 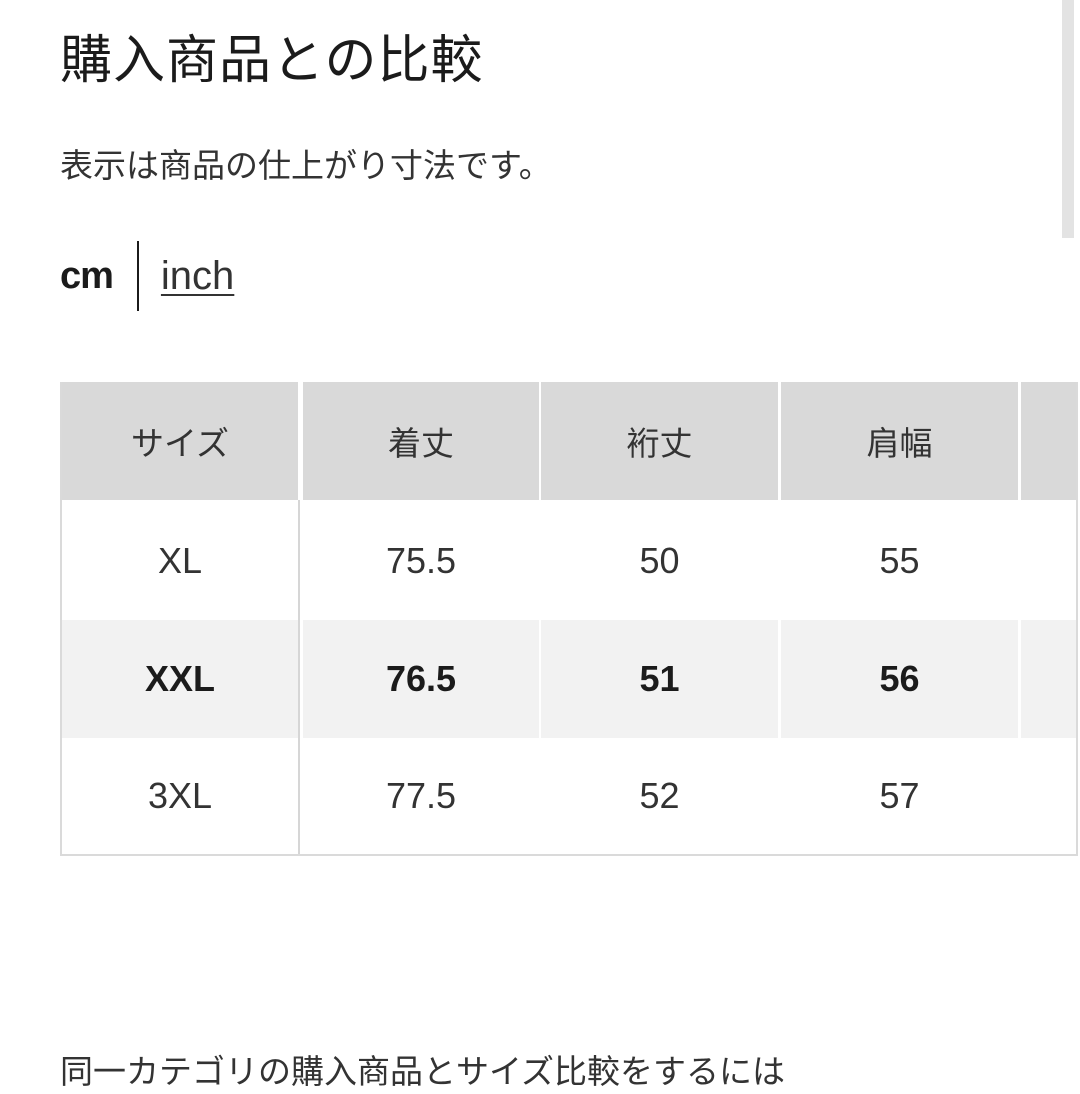 What do you see at coordinates (659, 795) in the screenshot?
I see `sleeve-length-cell: 52` at bounding box center [659, 795].